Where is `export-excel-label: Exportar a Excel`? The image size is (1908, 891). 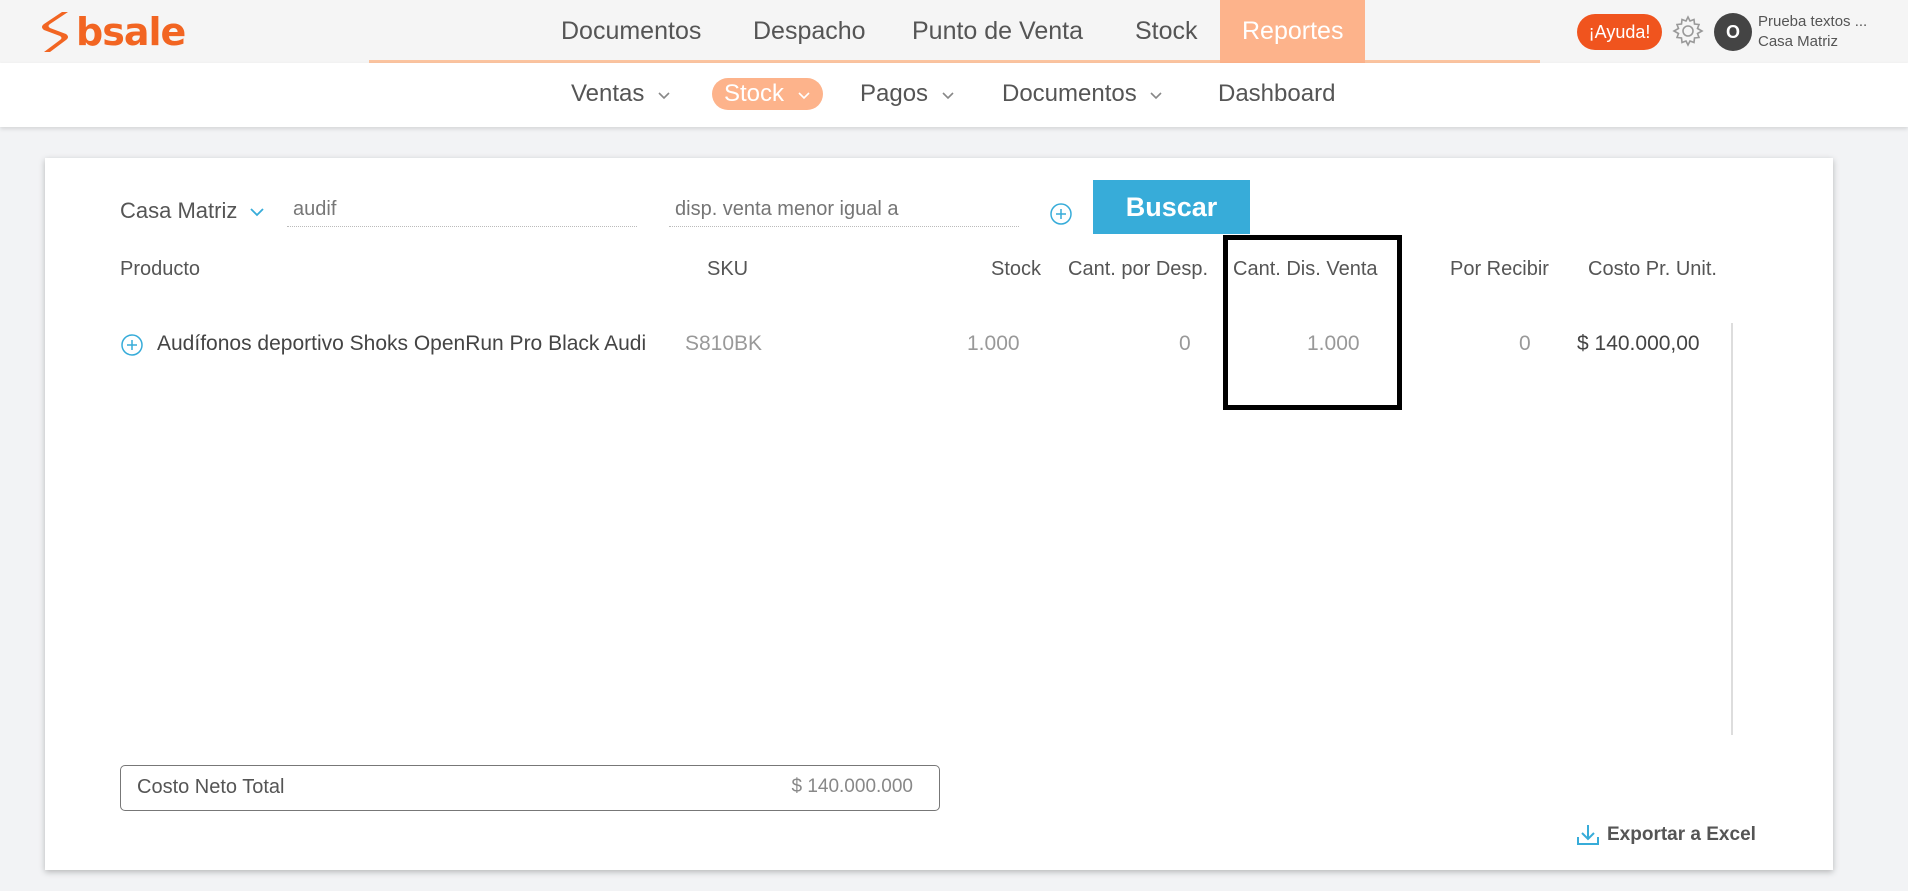 export-excel-label: Exportar a Excel is located at coordinates (1681, 834).